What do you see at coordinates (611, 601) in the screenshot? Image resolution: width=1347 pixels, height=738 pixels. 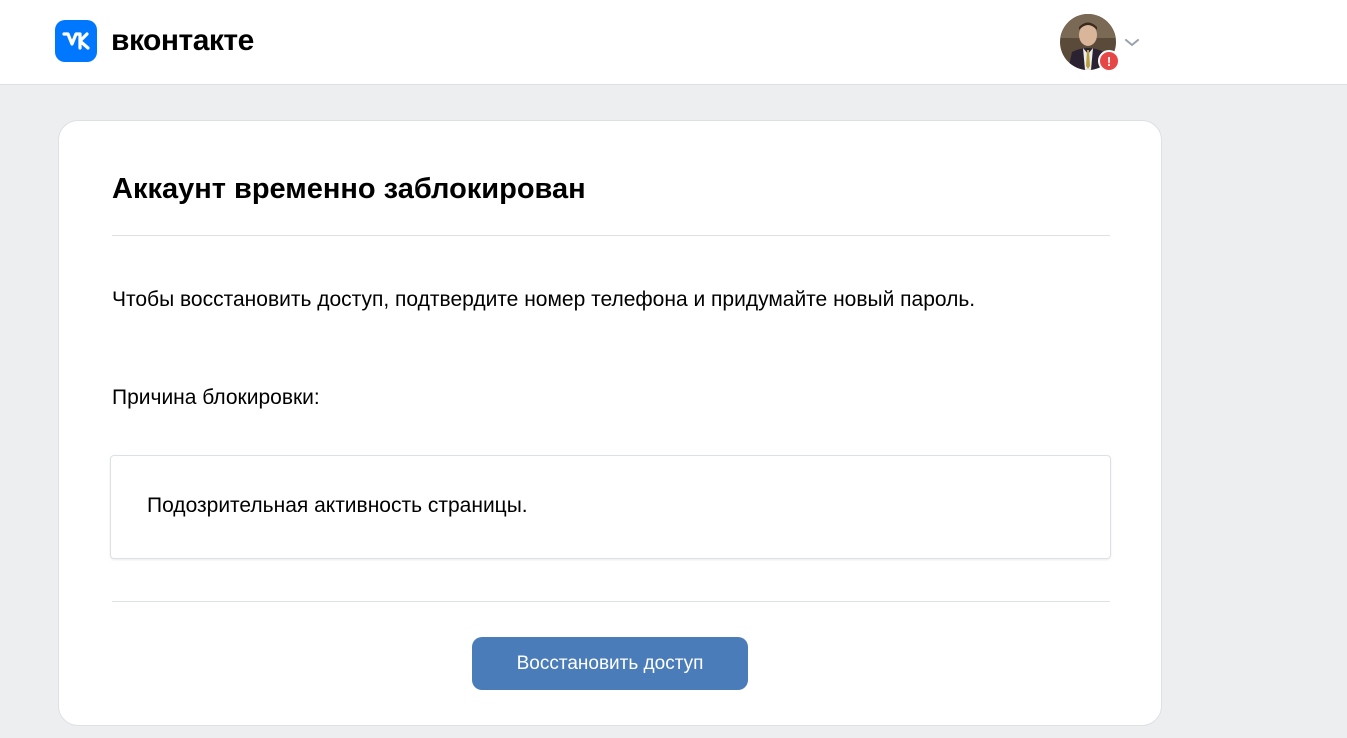 I see `footer-divider` at bounding box center [611, 601].